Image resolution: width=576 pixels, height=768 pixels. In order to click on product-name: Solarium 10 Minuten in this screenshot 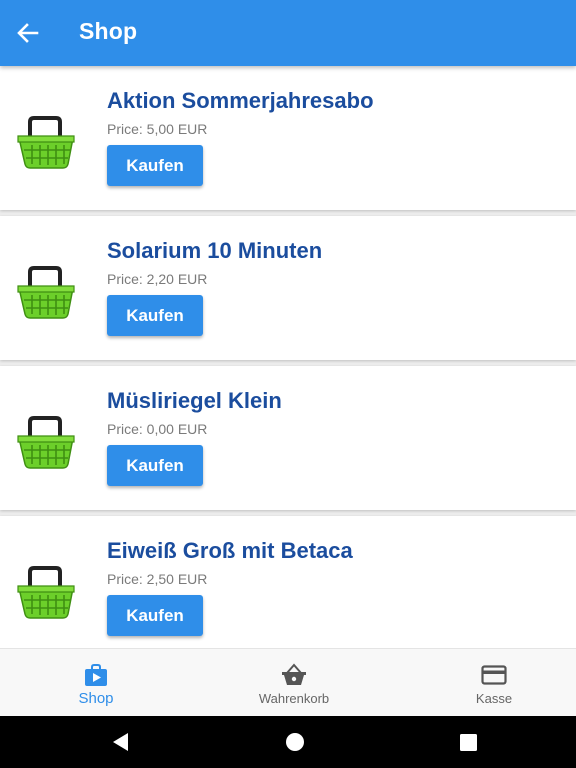, I will do `click(215, 250)`.